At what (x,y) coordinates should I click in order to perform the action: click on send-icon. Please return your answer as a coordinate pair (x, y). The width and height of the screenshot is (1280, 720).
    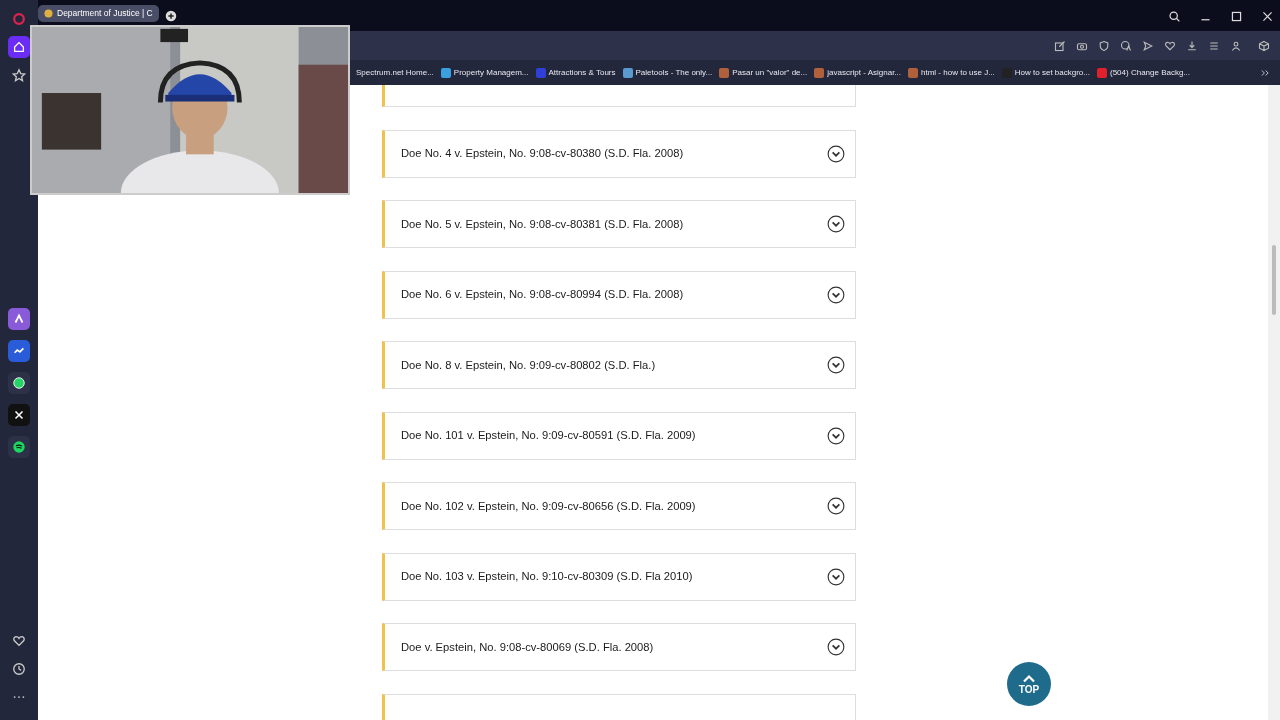
    Looking at the image, I should click on (1148, 46).